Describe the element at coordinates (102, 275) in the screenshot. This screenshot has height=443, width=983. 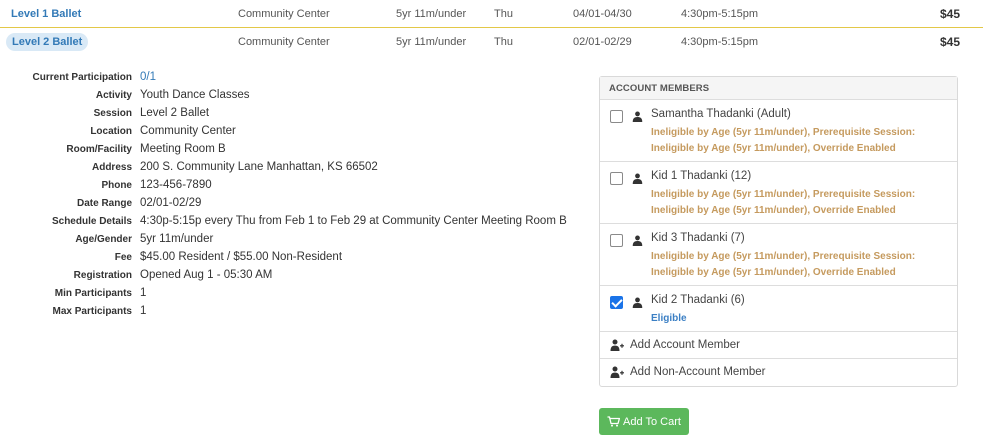
I see `detail-label: Registration` at that location.